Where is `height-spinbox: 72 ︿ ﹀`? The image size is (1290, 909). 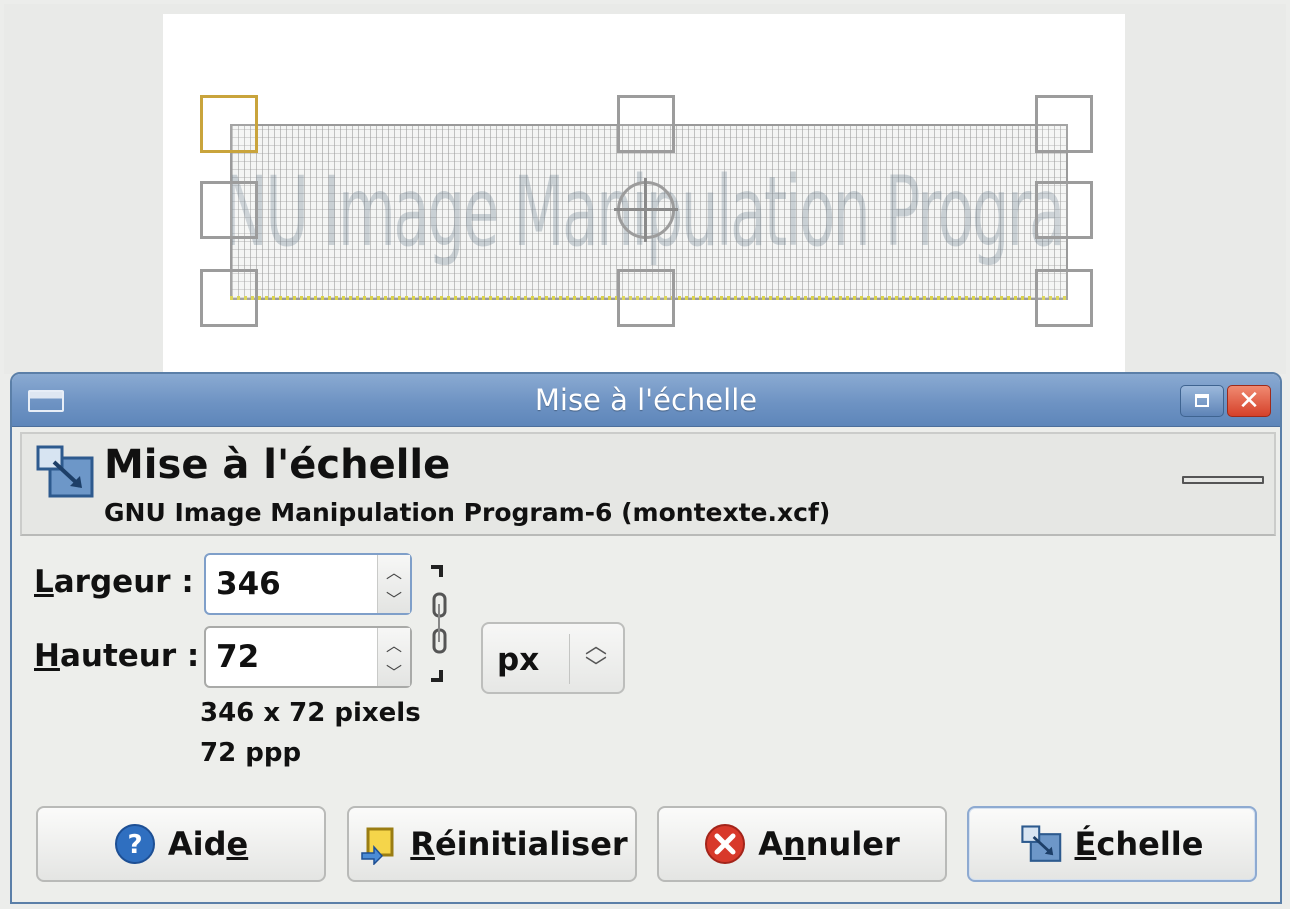
height-spinbox: 72 ︿ ﹀ is located at coordinates (308, 657).